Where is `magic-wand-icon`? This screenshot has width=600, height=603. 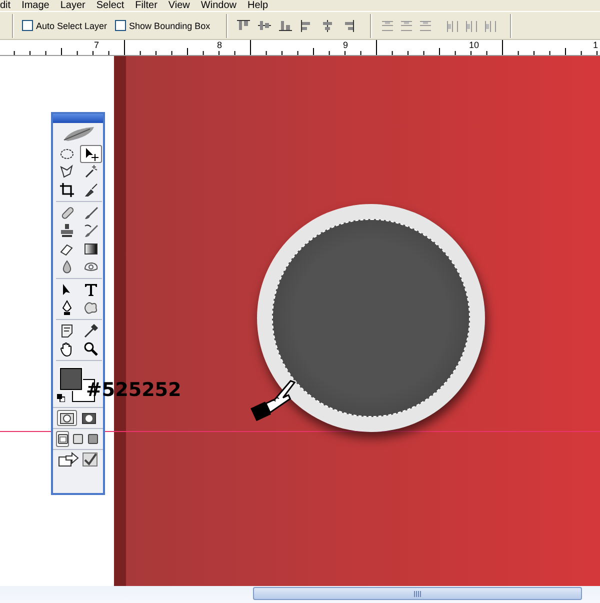 magic-wand-icon is located at coordinates (91, 172).